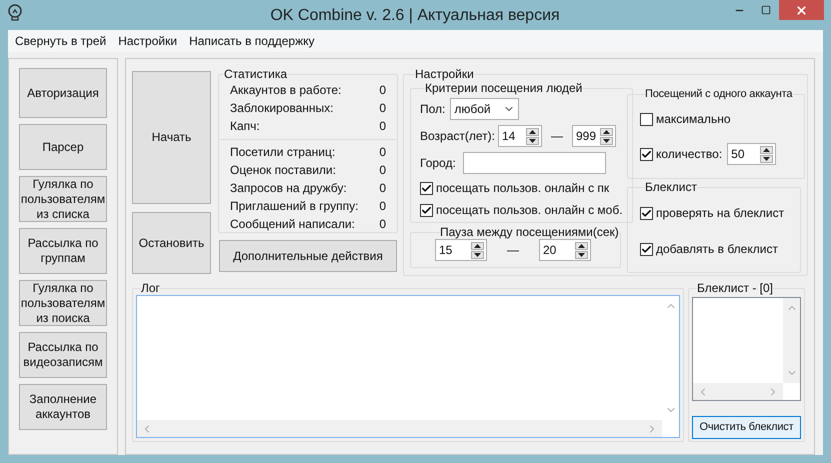  I want to click on menu-item: Настройки, so click(148, 41).